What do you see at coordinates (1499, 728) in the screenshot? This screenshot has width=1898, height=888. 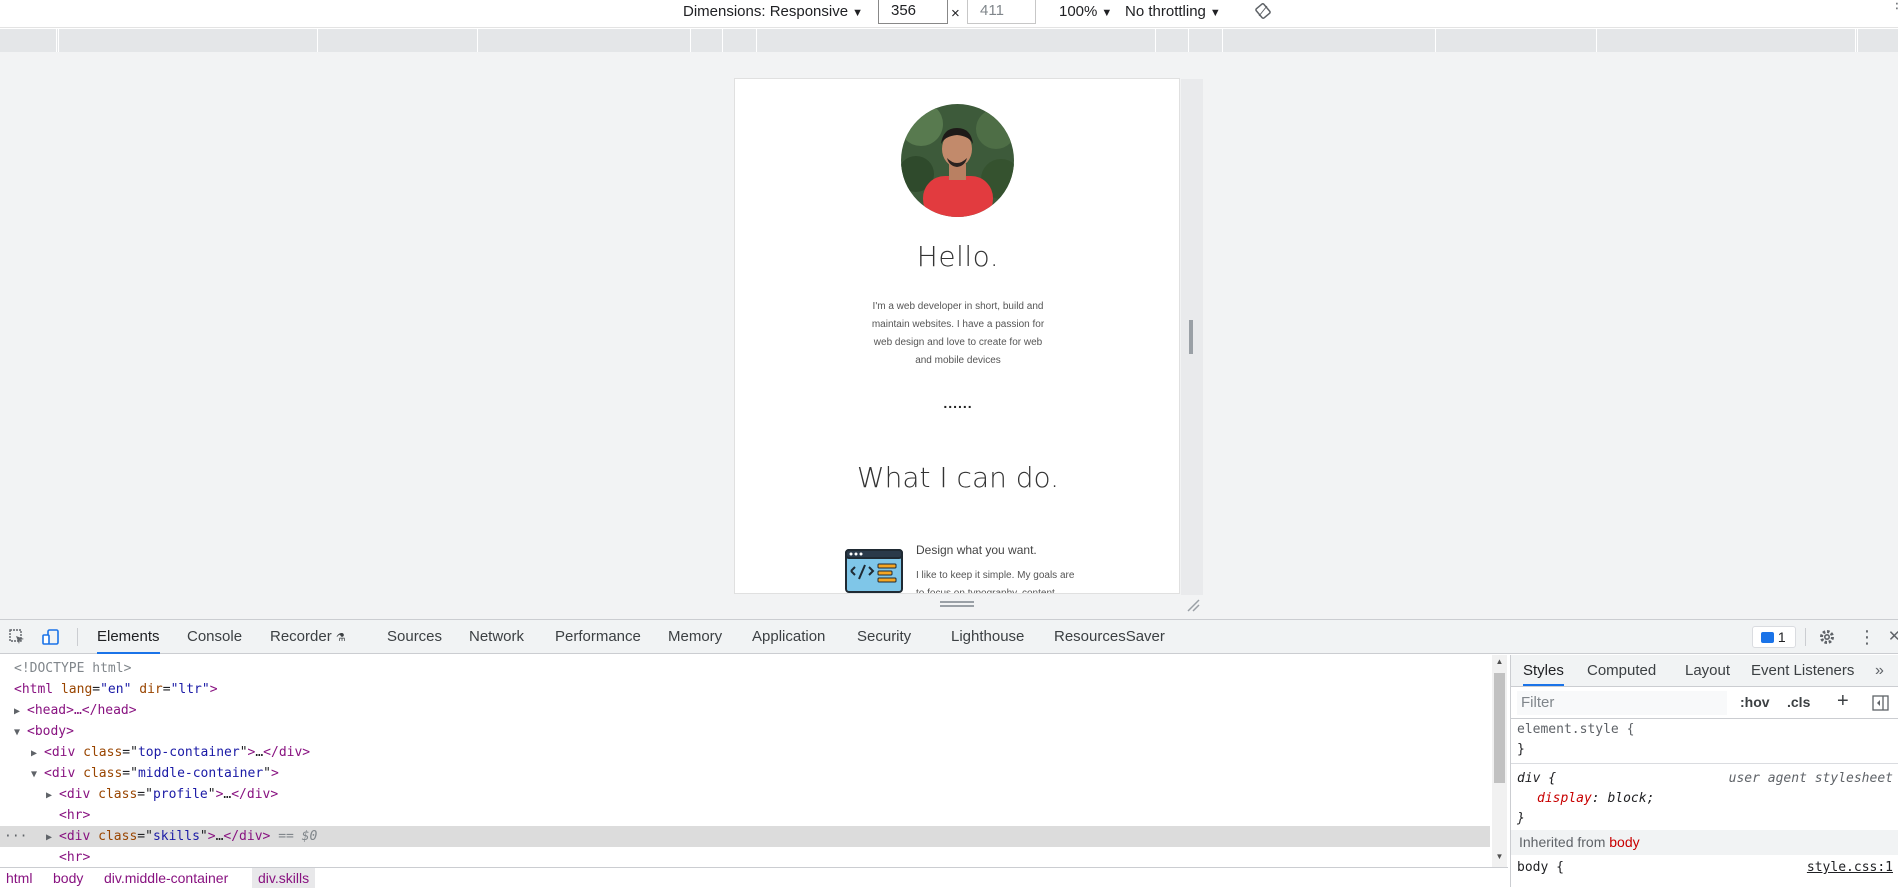 I see `dom-scrollbar-thumb` at bounding box center [1499, 728].